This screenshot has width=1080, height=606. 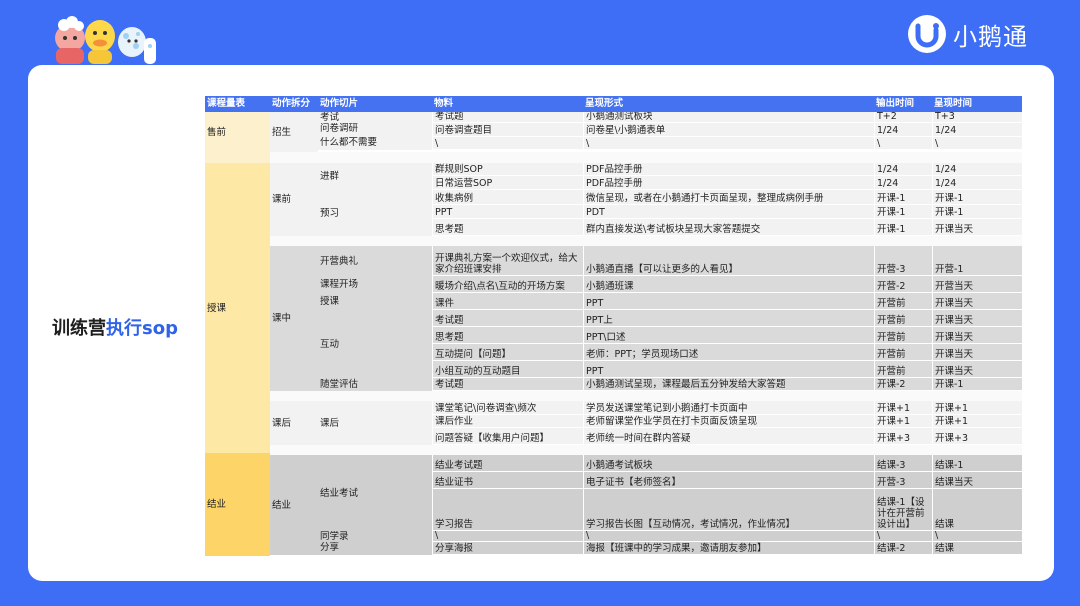 I want to click on page-title-prefix: 训练营, so click(x=79, y=328).